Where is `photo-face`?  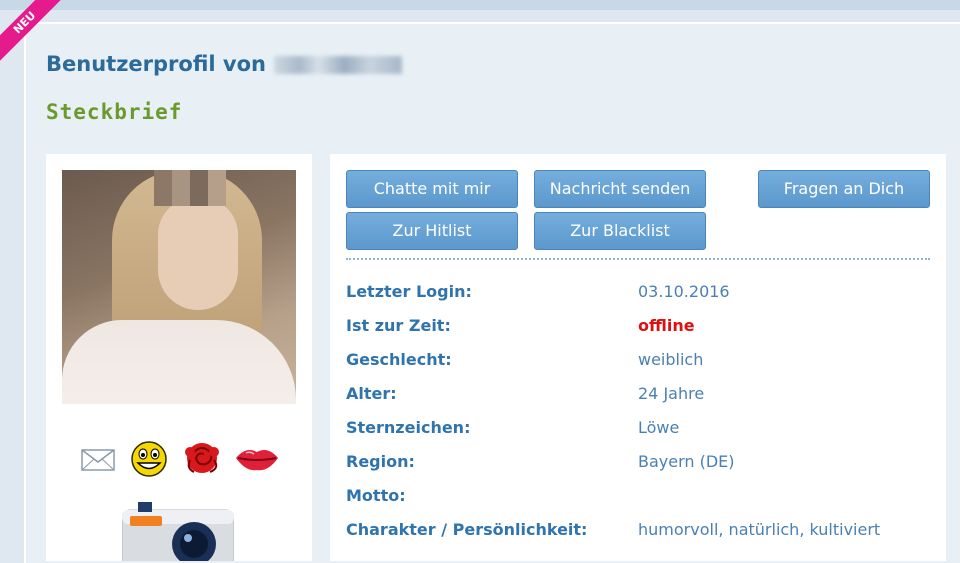
photo-face is located at coordinates (198, 254).